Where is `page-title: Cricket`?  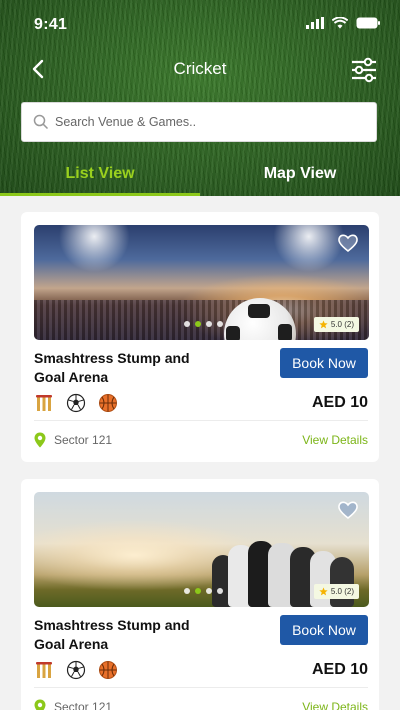 page-title: Cricket is located at coordinates (200, 68).